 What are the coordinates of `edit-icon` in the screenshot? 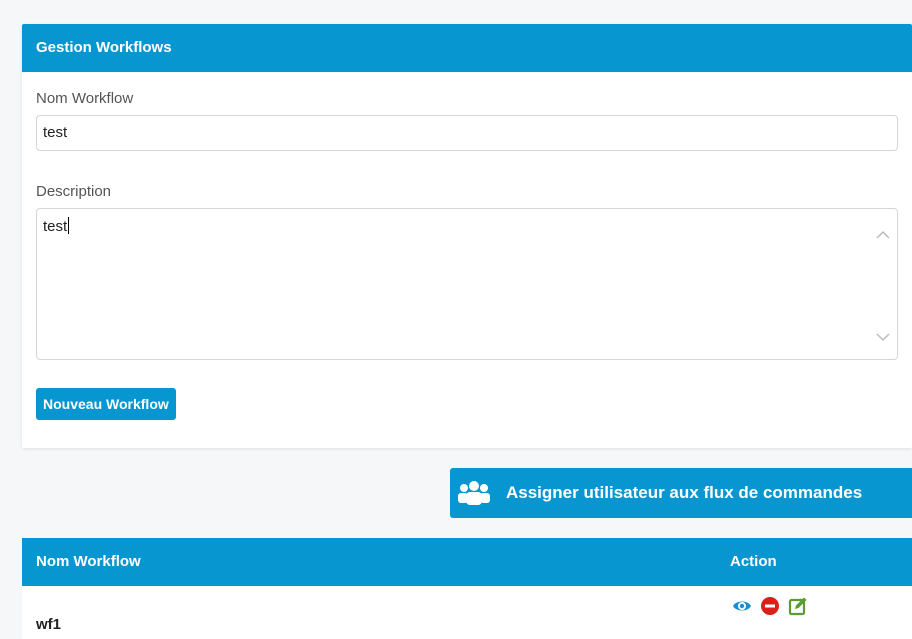 It's located at (798, 606).